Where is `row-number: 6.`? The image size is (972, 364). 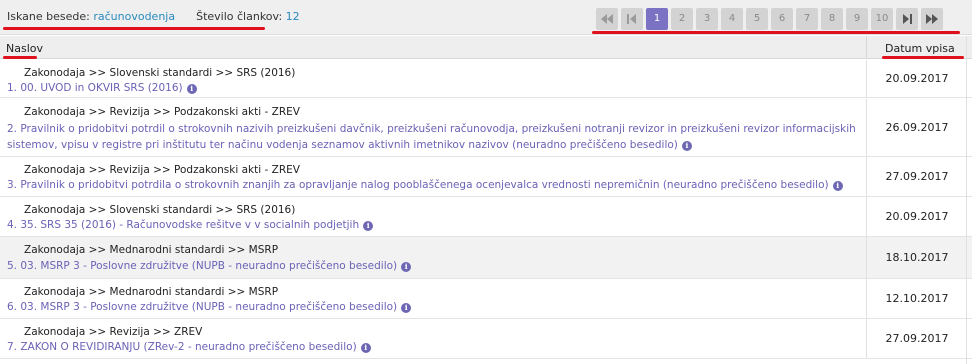
row-number: 6. is located at coordinates (14, 307).